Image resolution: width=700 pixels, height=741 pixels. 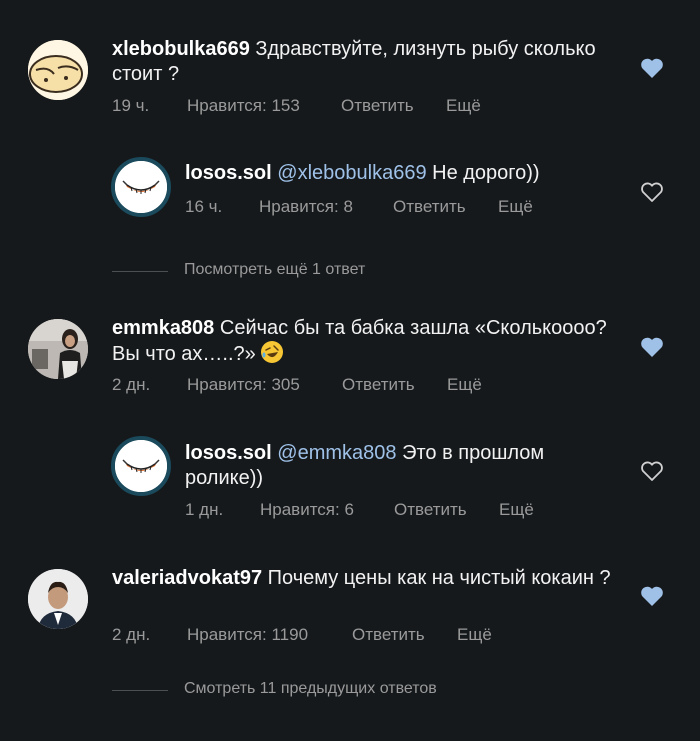 What do you see at coordinates (351, 173) in the screenshot?
I see `mention-link: @xlebobulka669` at bounding box center [351, 173].